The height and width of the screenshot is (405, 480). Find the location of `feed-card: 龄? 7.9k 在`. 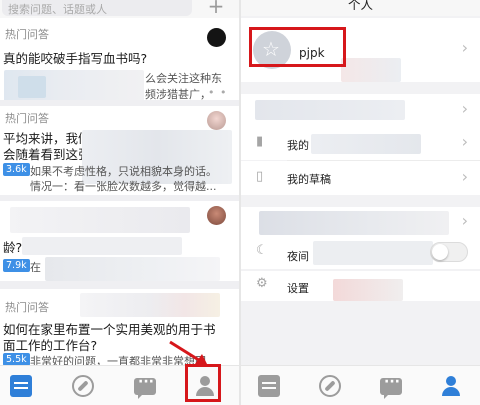

feed-card: 龄? 7.9k 在 is located at coordinates (119, 241).